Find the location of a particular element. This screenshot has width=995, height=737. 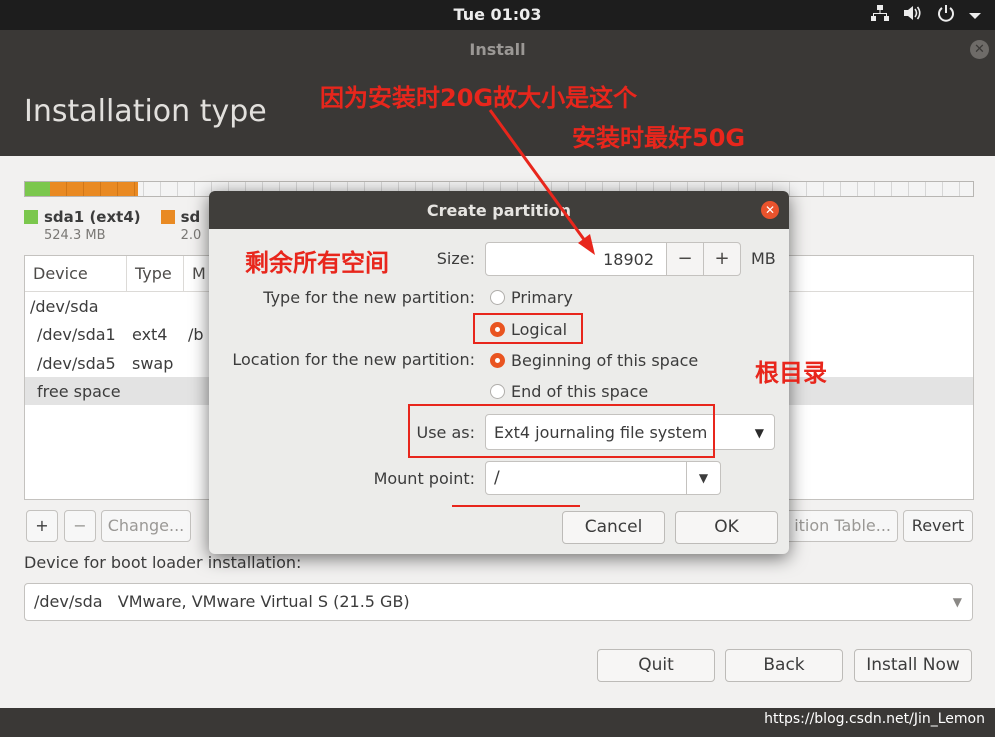

dialog-close-button: ✕ is located at coordinates (770, 210).